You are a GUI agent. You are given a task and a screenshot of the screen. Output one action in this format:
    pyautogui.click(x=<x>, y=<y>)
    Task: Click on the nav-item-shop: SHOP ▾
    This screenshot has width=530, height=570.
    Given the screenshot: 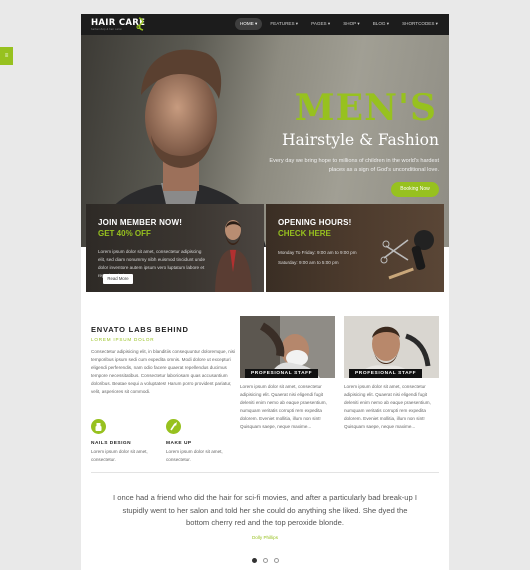 What is the action you would take?
    pyautogui.click(x=351, y=24)
    